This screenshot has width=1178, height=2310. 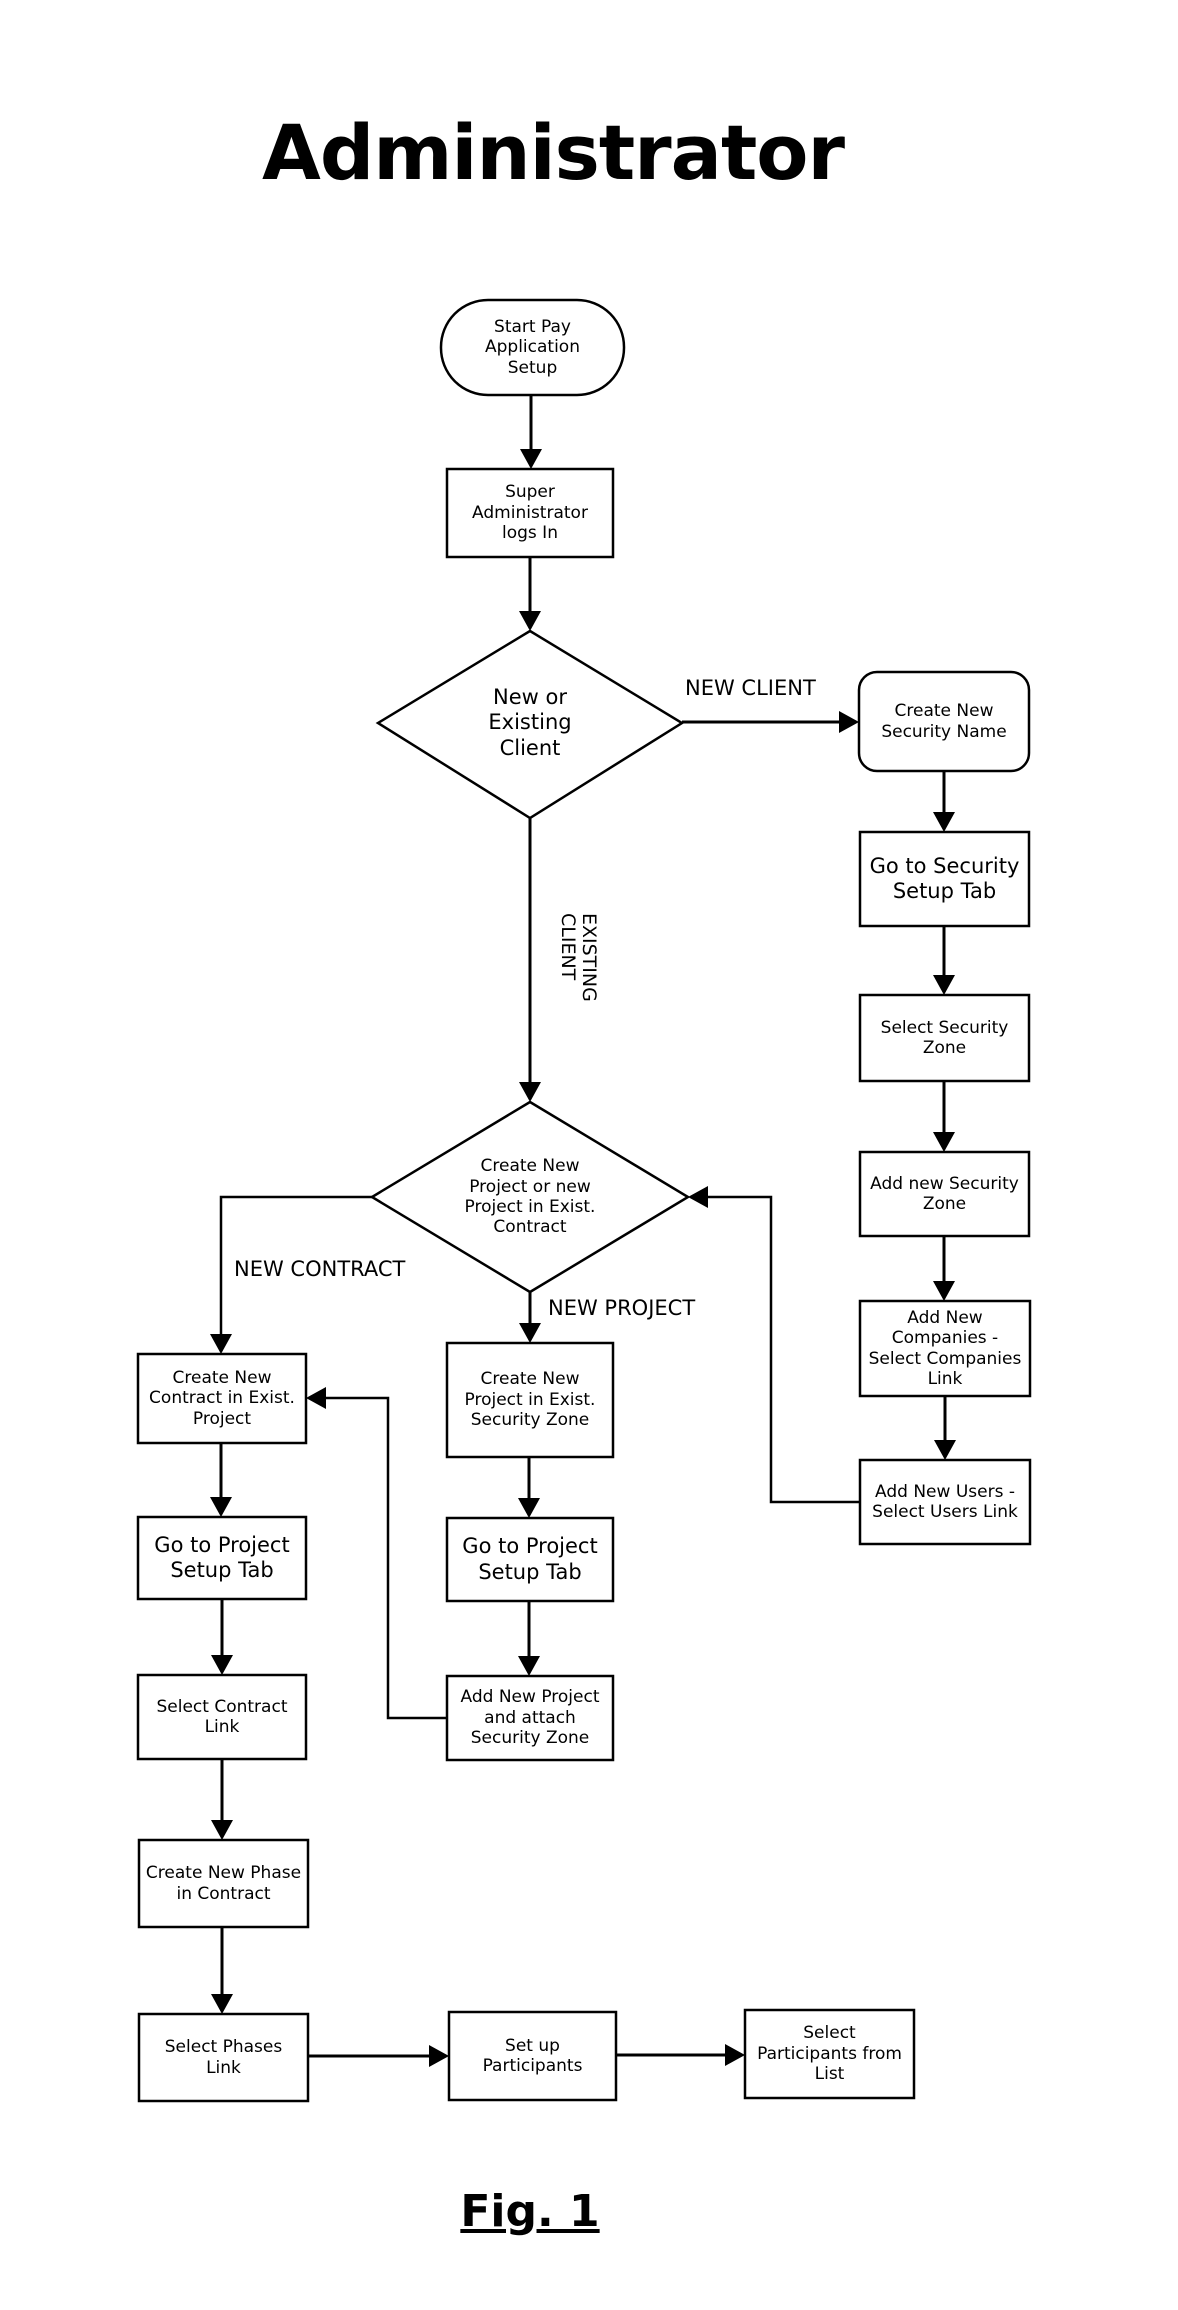 What do you see at coordinates (222, 1557) in the screenshot?
I see `node-project-setup-tab-left: Go to Project Setup Tab` at bounding box center [222, 1557].